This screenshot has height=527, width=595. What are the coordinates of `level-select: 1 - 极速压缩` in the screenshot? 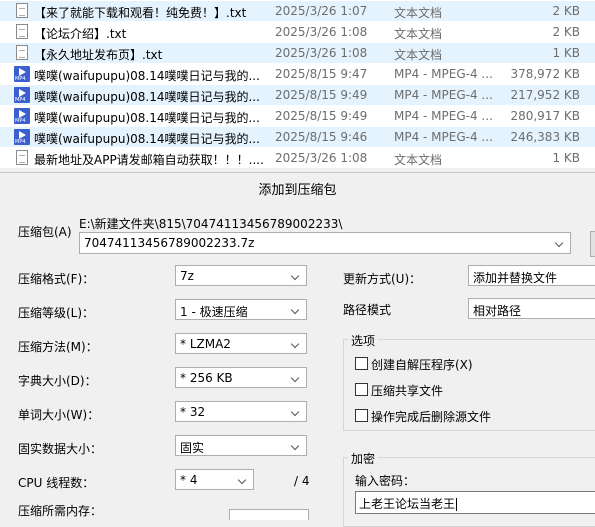 It's located at (241, 309).